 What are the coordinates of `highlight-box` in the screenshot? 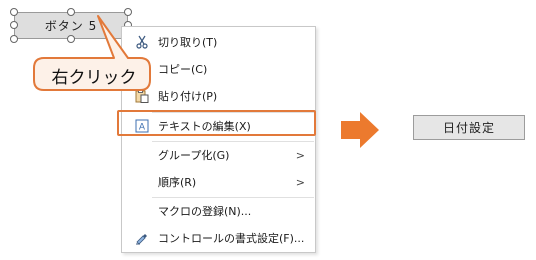 It's located at (216, 123).